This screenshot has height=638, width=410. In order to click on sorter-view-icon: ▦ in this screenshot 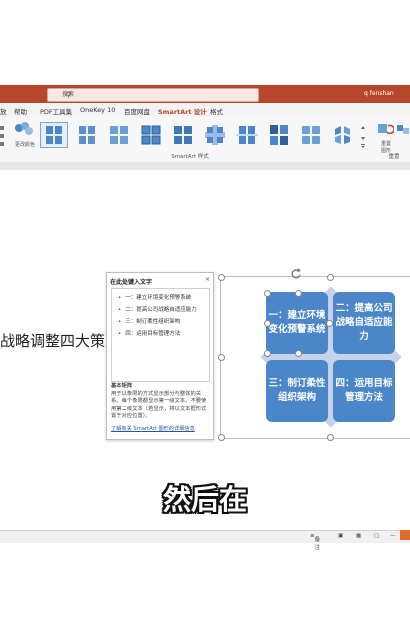, I will do `click(358, 536)`.